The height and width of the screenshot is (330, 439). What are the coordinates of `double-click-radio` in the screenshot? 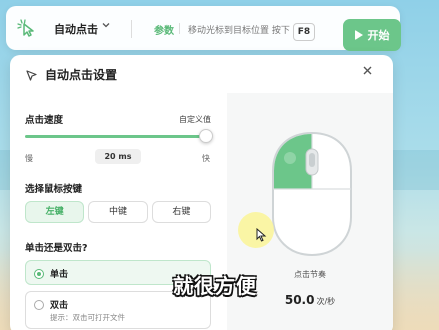 It's located at (39, 305).